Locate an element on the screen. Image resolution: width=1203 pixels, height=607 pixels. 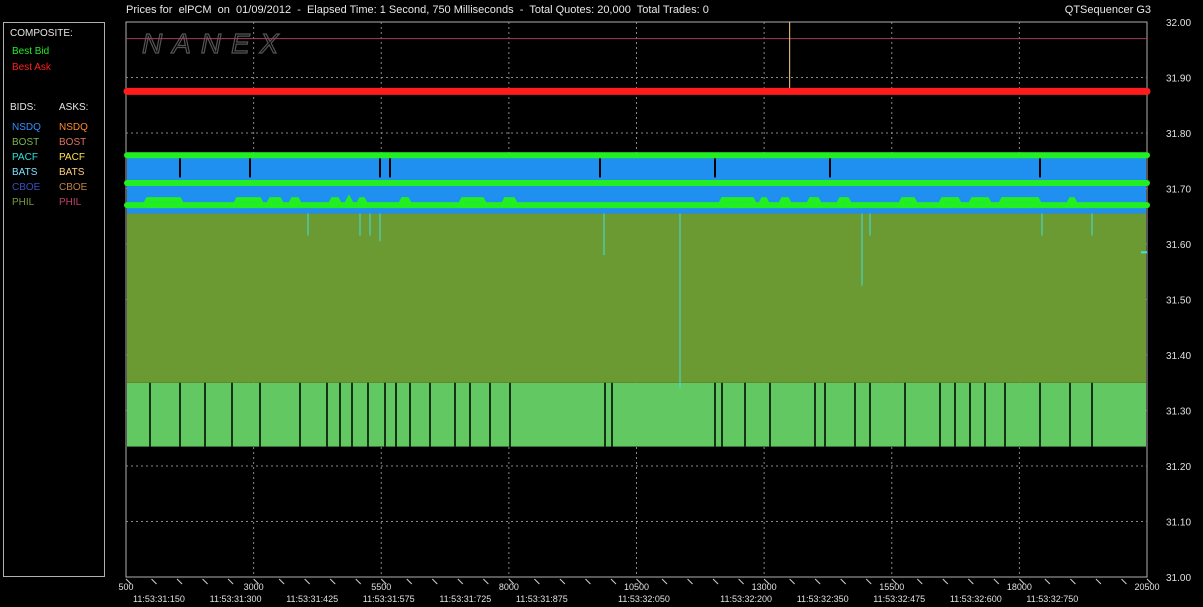
x-tick-label: 18000 is located at coordinates (1019, 587).